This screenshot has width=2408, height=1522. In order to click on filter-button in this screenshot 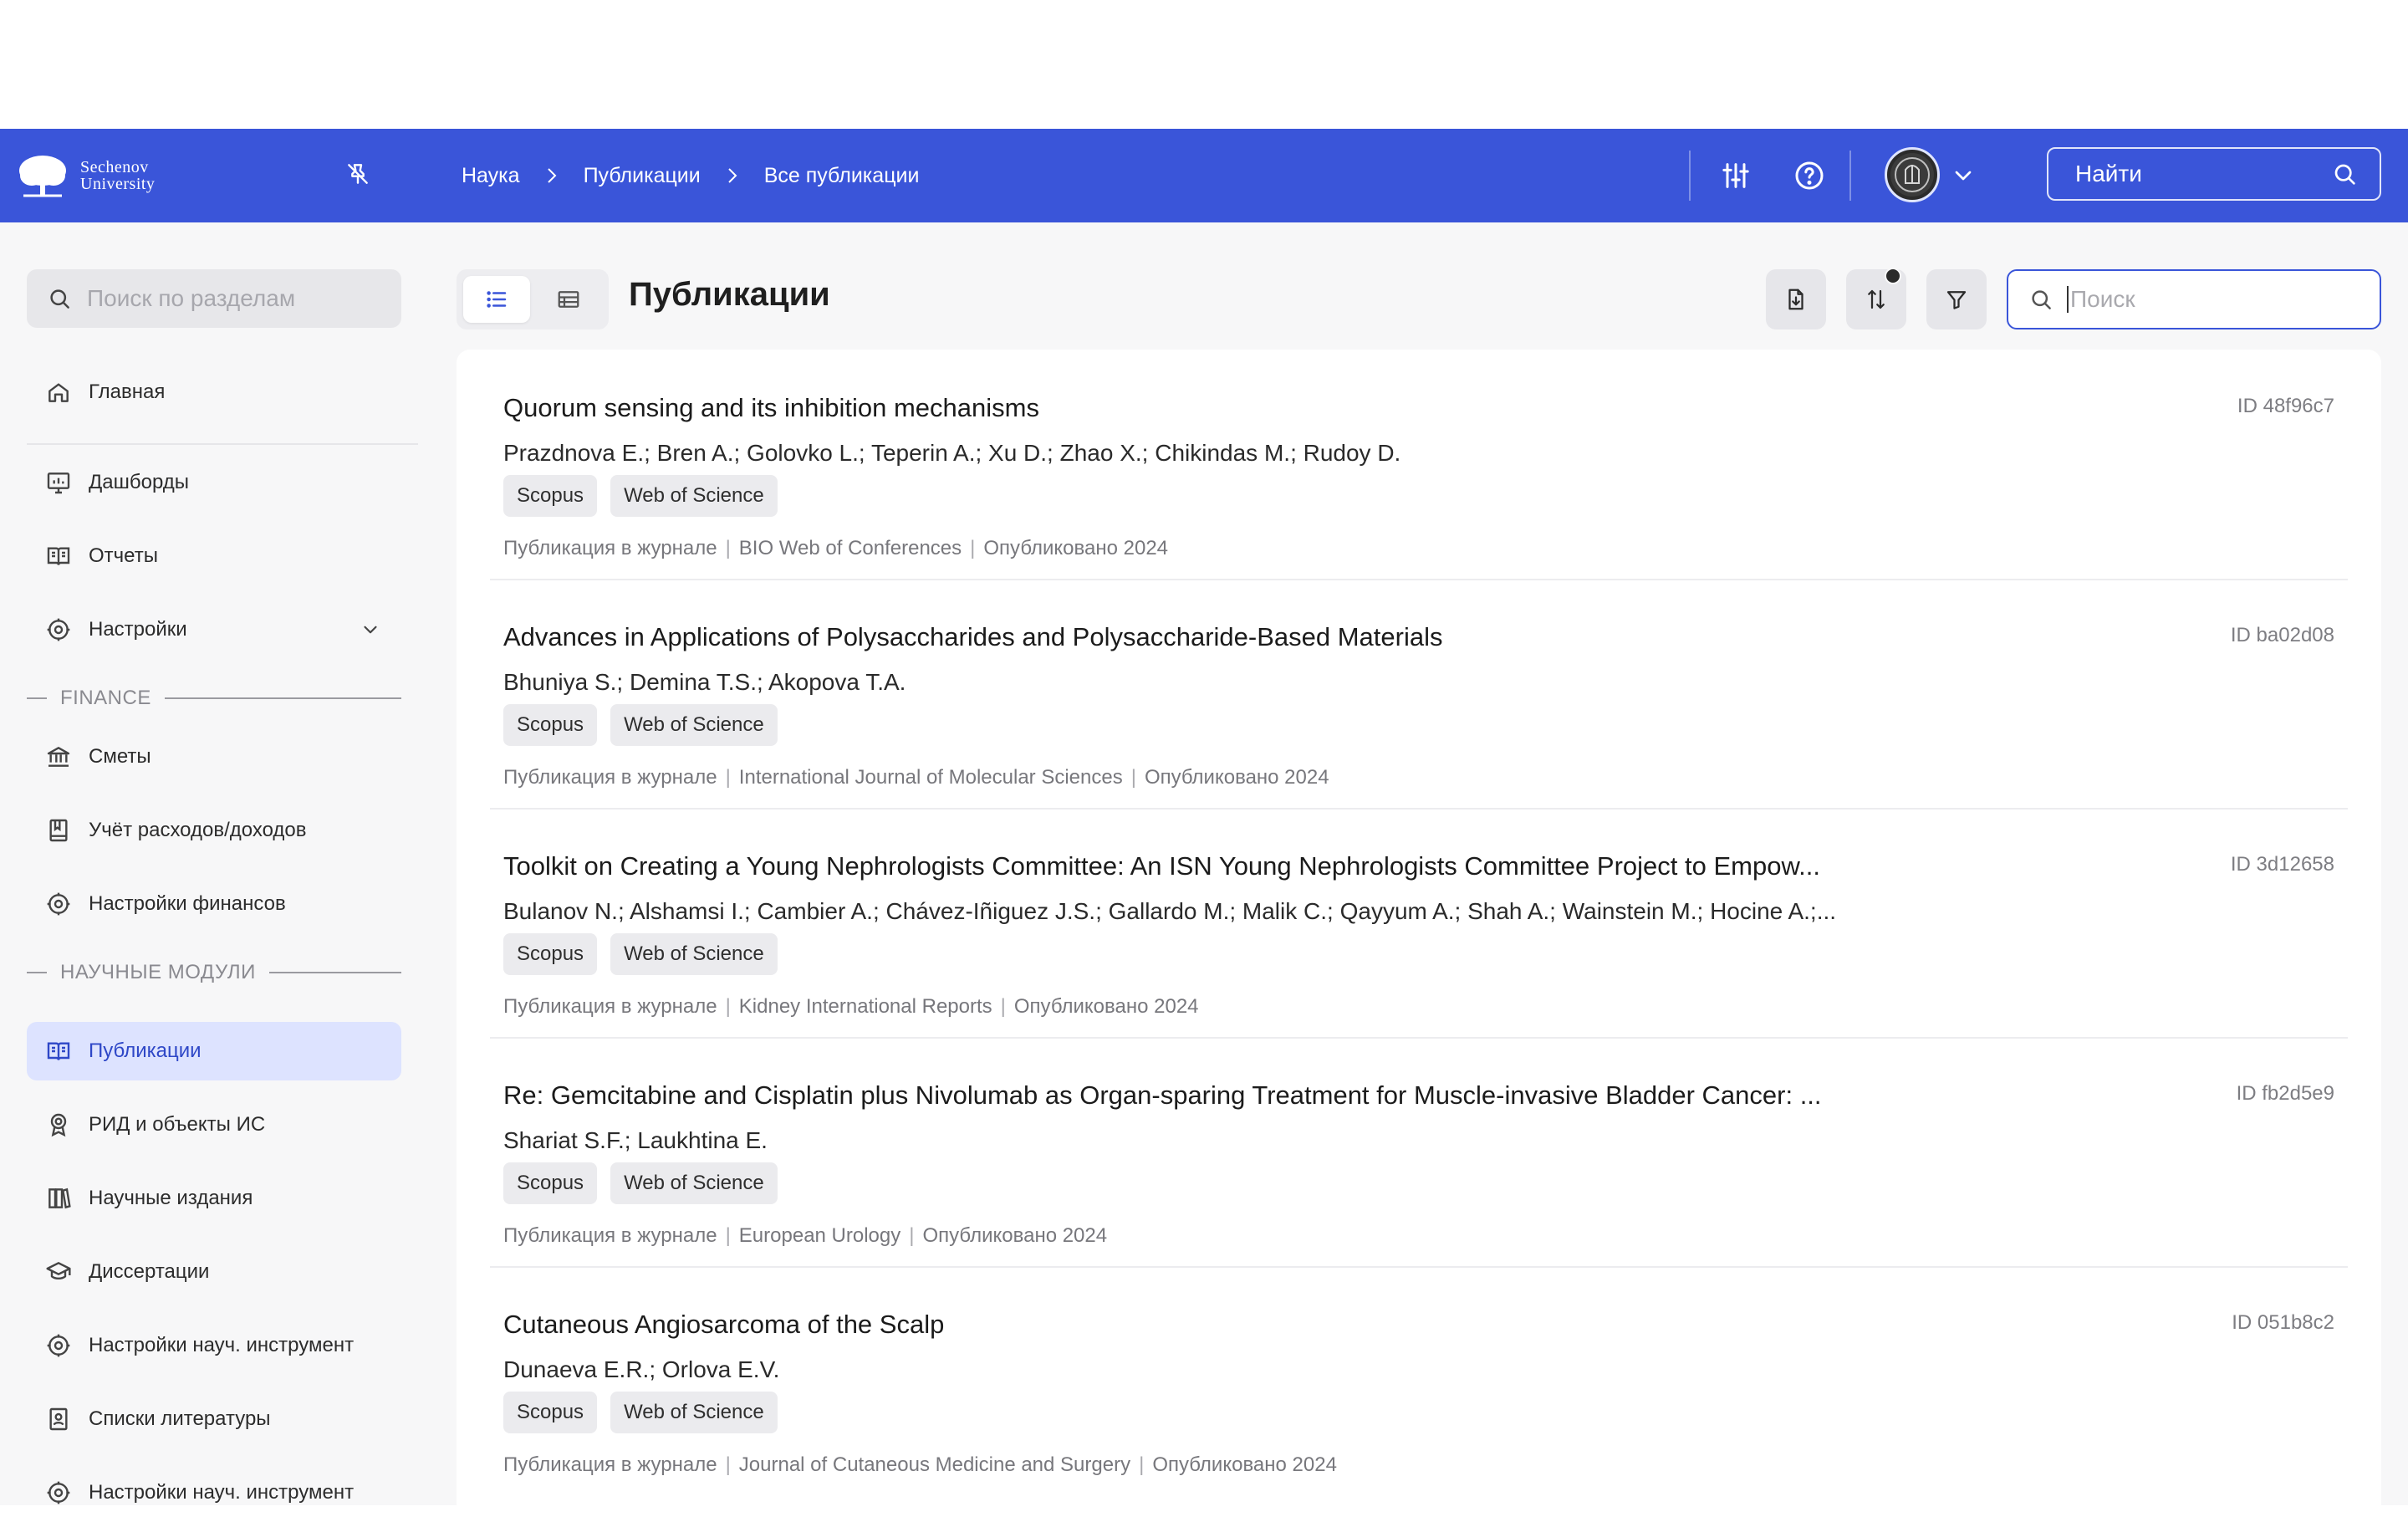, I will do `click(1956, 299)`.